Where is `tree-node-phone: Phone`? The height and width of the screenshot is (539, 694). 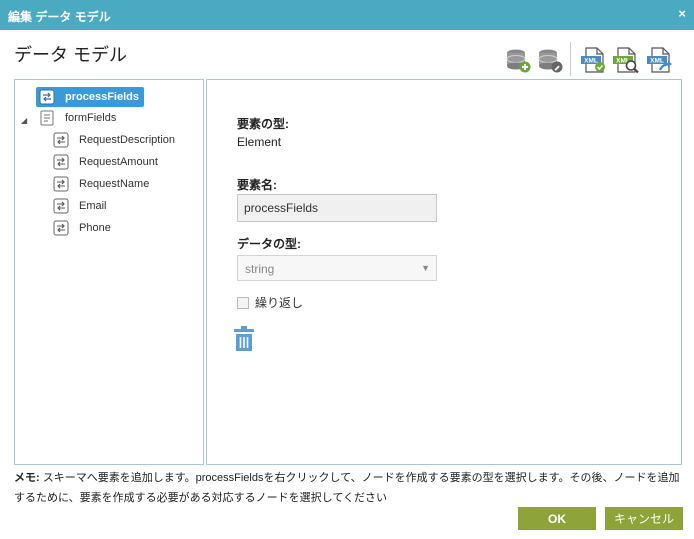
tree-node-phone: Phone is located at coordinates (82, 228).